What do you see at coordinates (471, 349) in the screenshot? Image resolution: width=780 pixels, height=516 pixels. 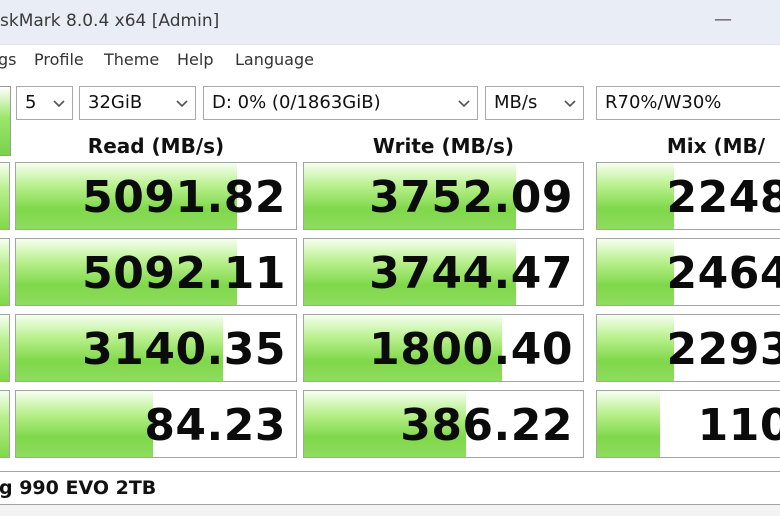 I see `write-value: 1800.40` at bounding box center [471, 349].